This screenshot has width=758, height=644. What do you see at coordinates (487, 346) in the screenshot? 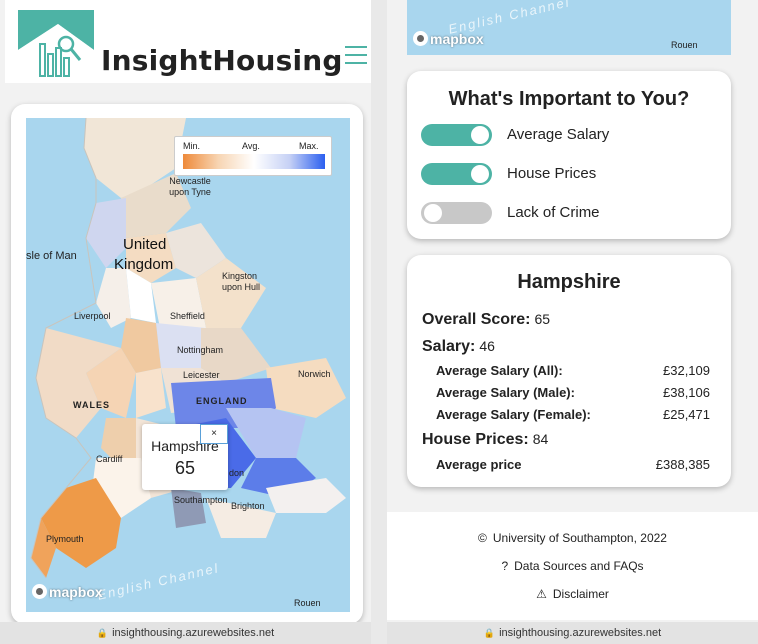
I see `salary-score-value: 46` at bounding box center [487, 346].